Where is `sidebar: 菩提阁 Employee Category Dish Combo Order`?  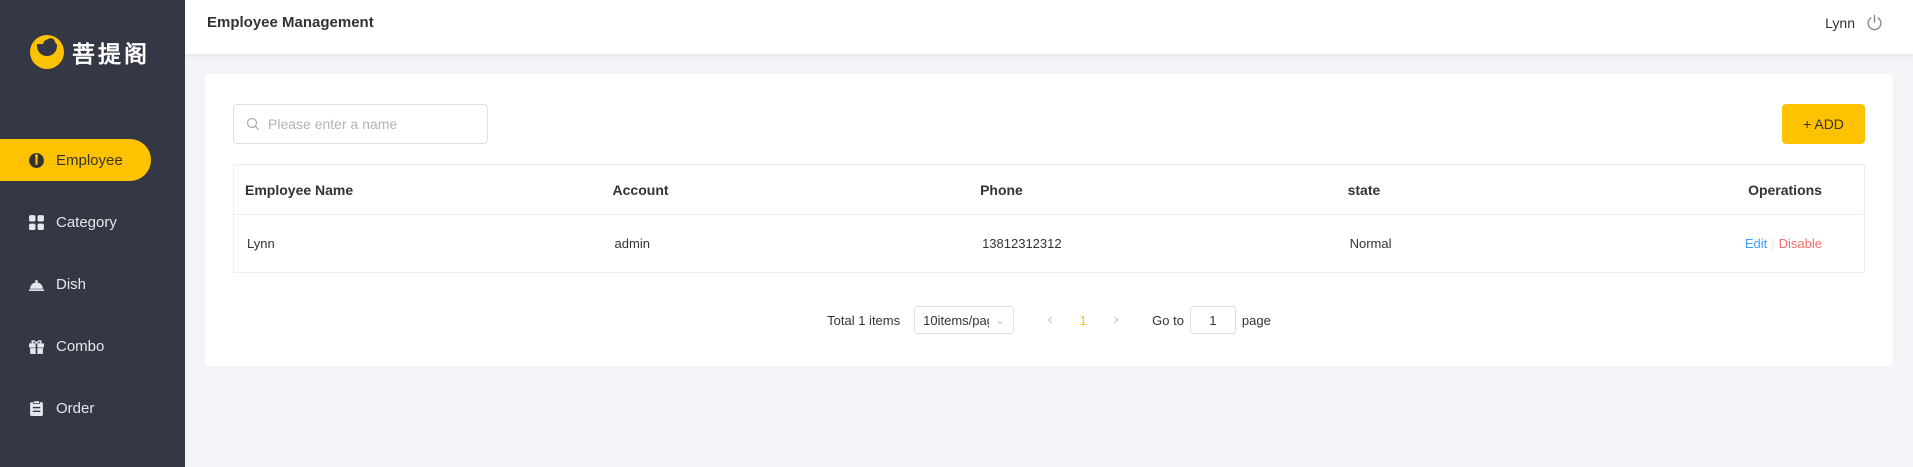 sidebar: 菩提阁 Employee Category Dish Combo Order is located at coordinates (92, 233).